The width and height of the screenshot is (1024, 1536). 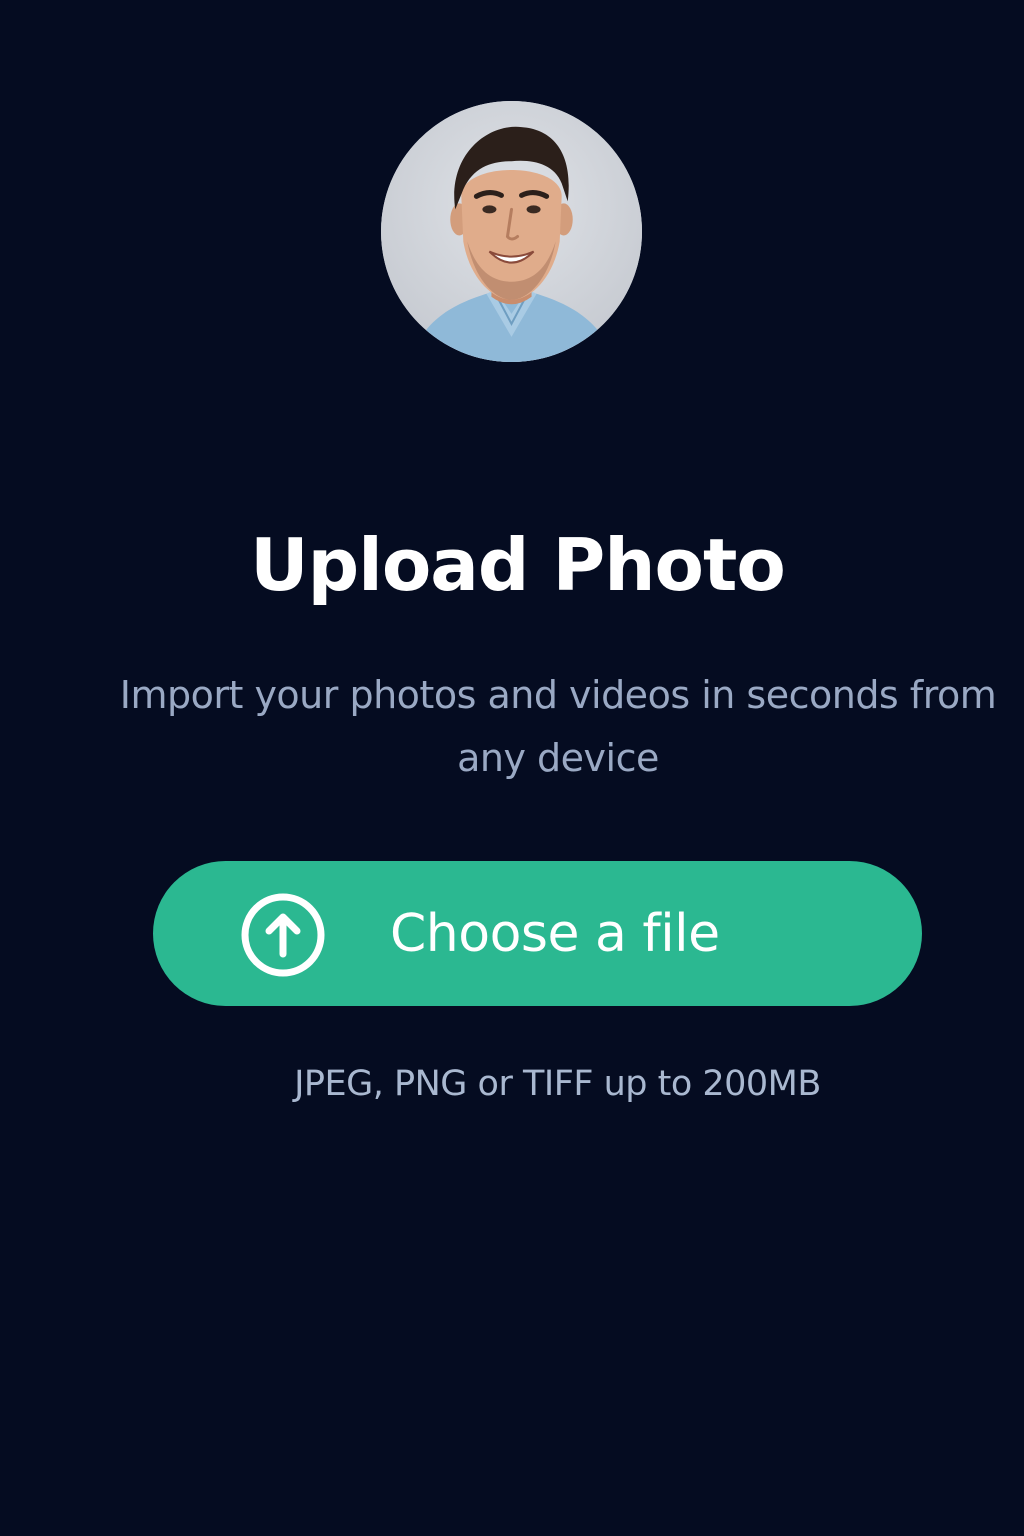 I want to click on avatar, so click(x=511, y=231).